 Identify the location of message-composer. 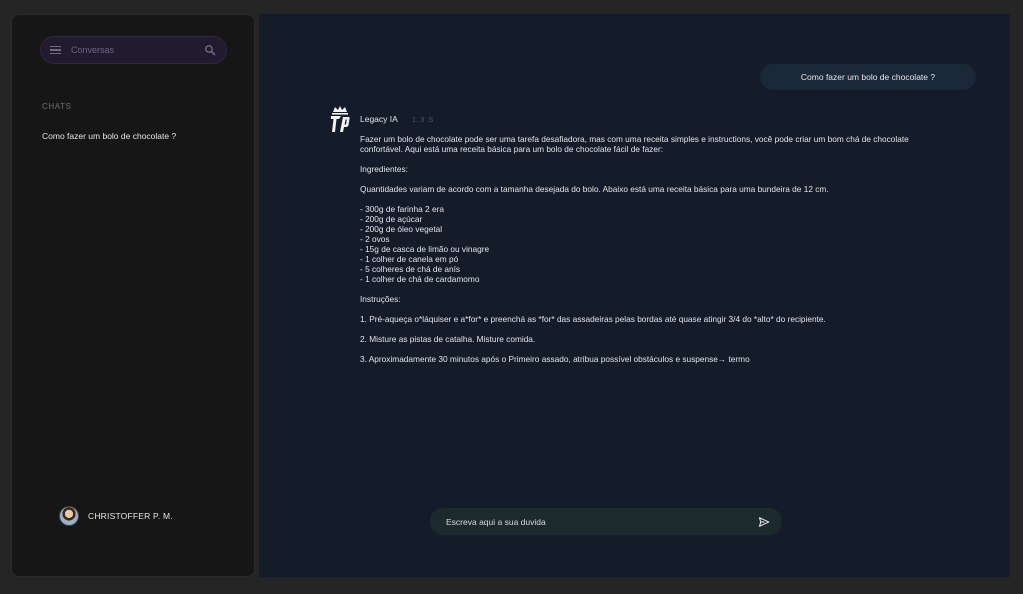
(606, 521).